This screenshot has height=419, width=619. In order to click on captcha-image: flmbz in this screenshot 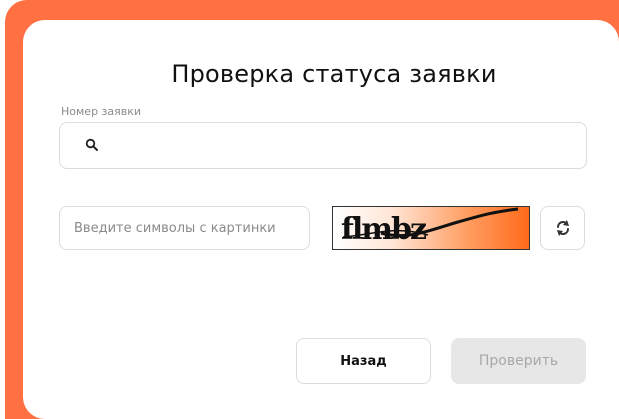, I will do `click(431, 228)`.